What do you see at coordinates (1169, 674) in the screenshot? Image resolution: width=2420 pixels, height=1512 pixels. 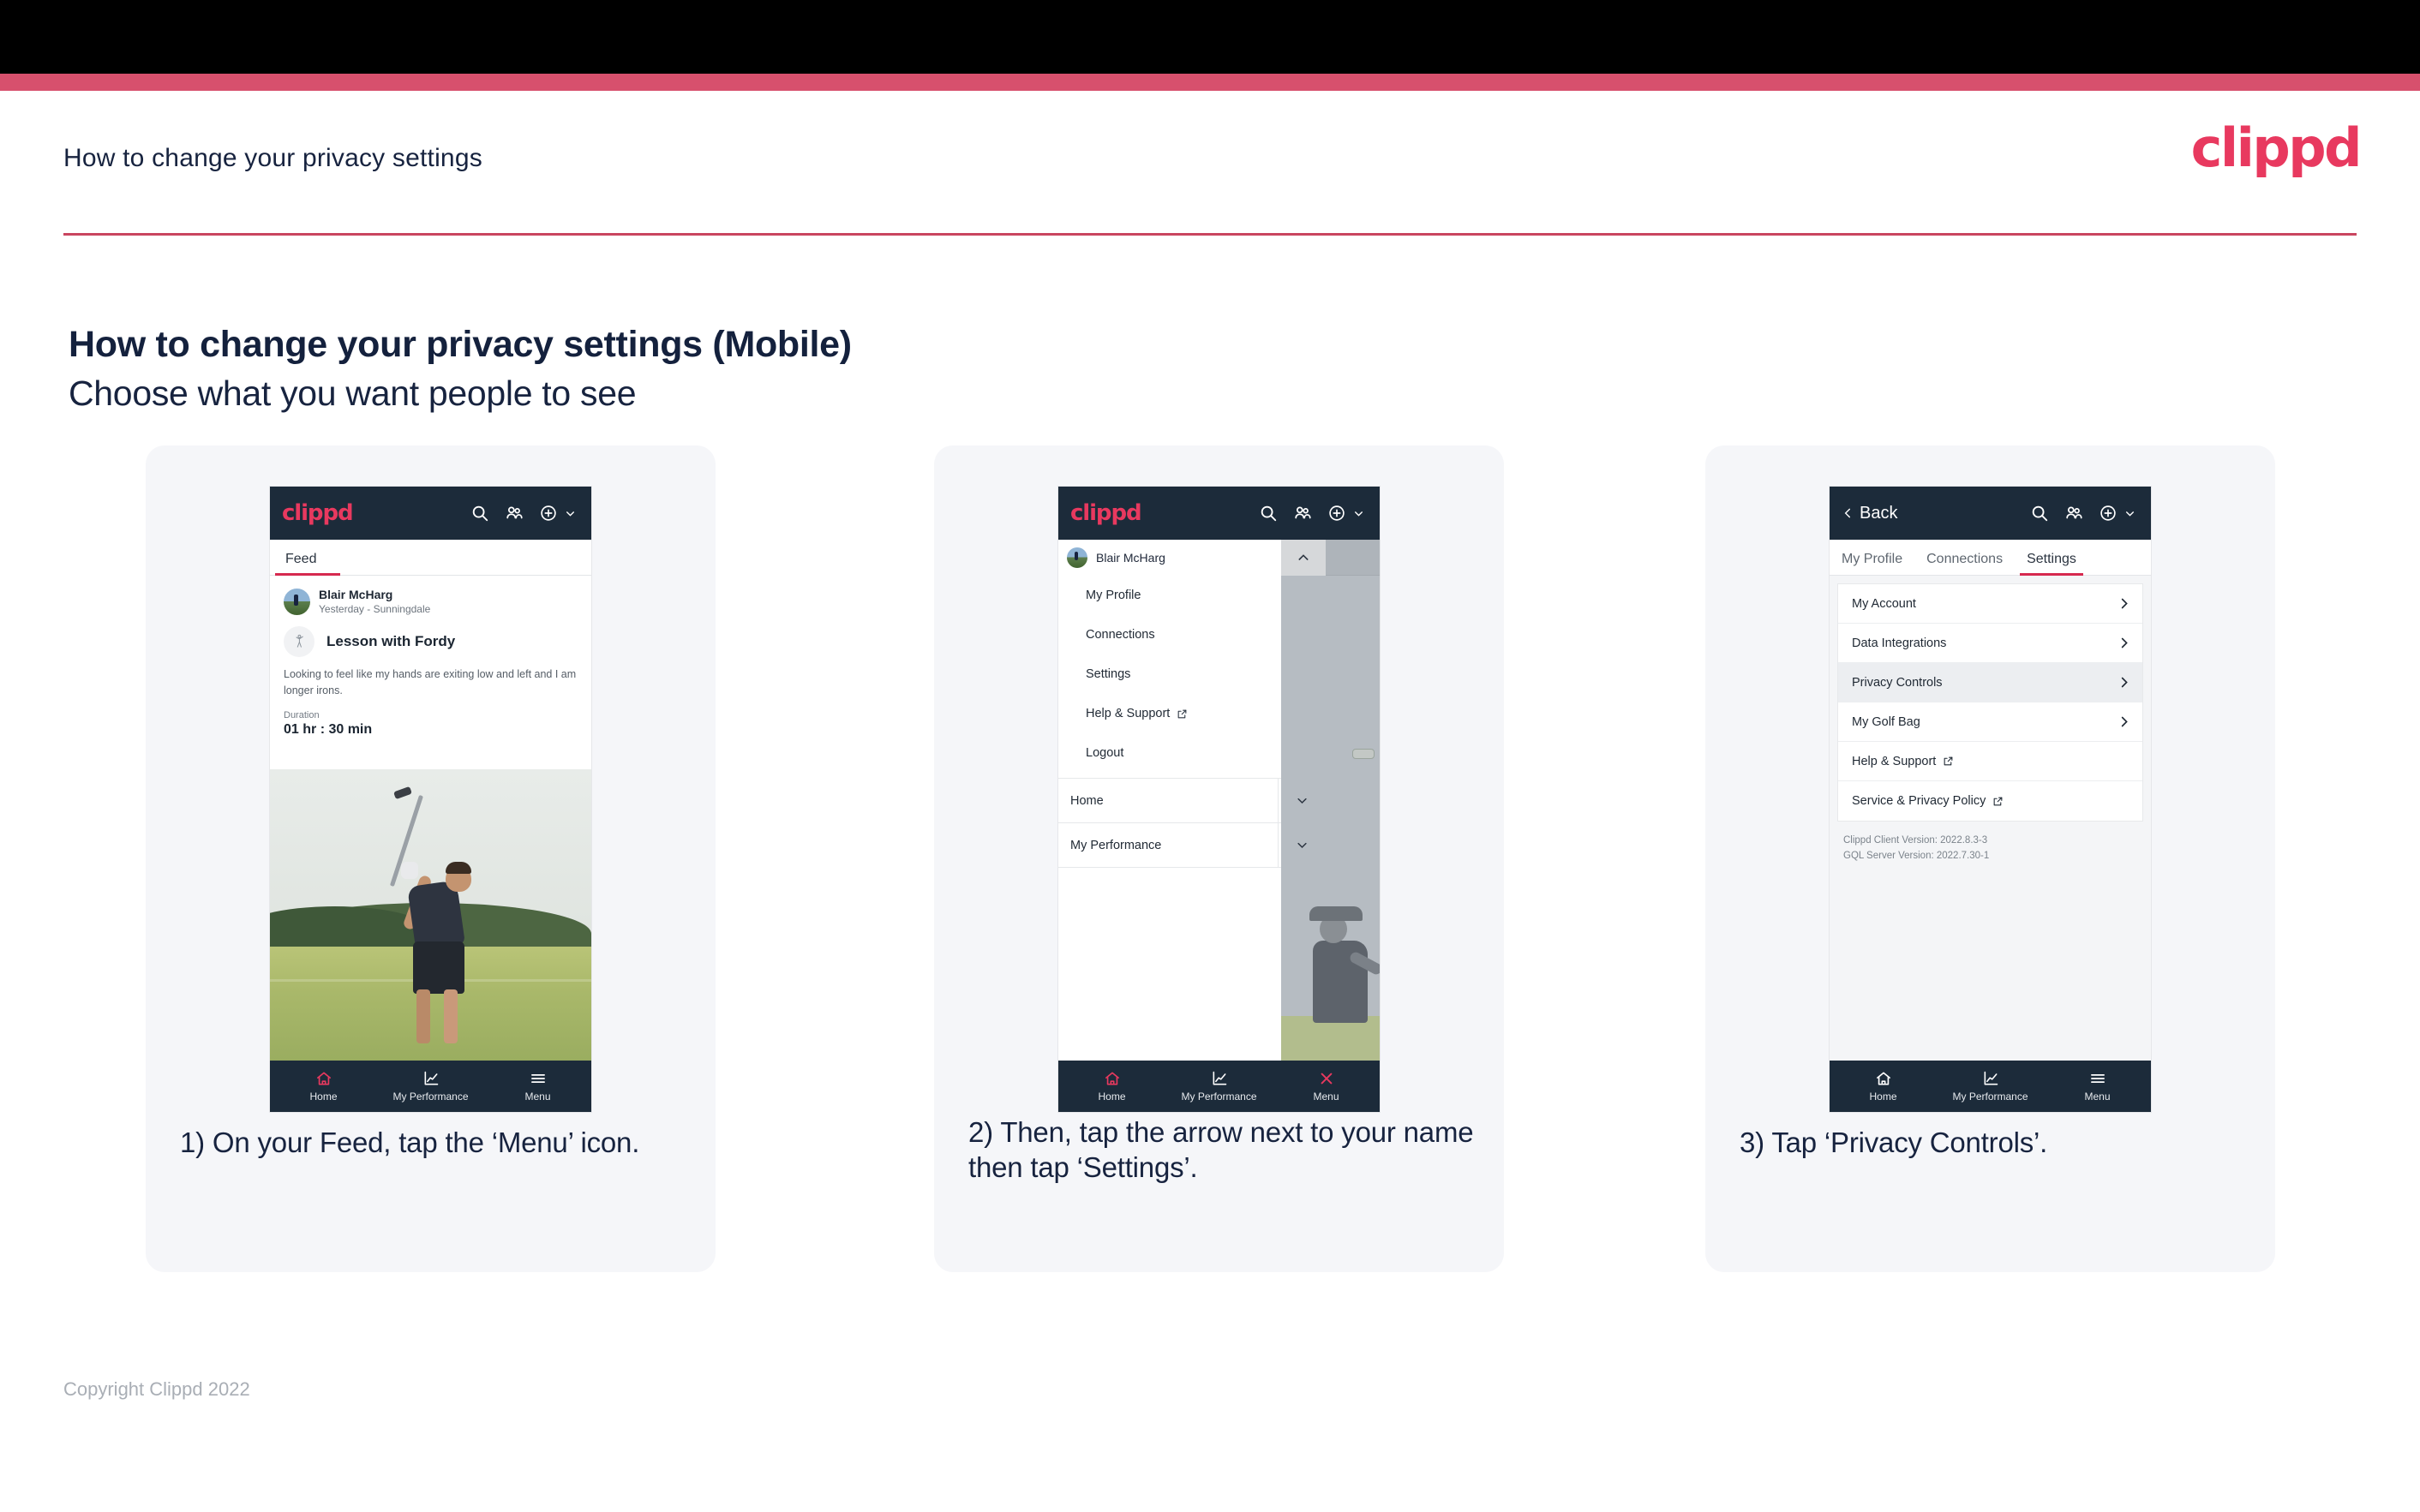 I see `drawer-item-settings: Settings` at bounding box center [1169, 674].